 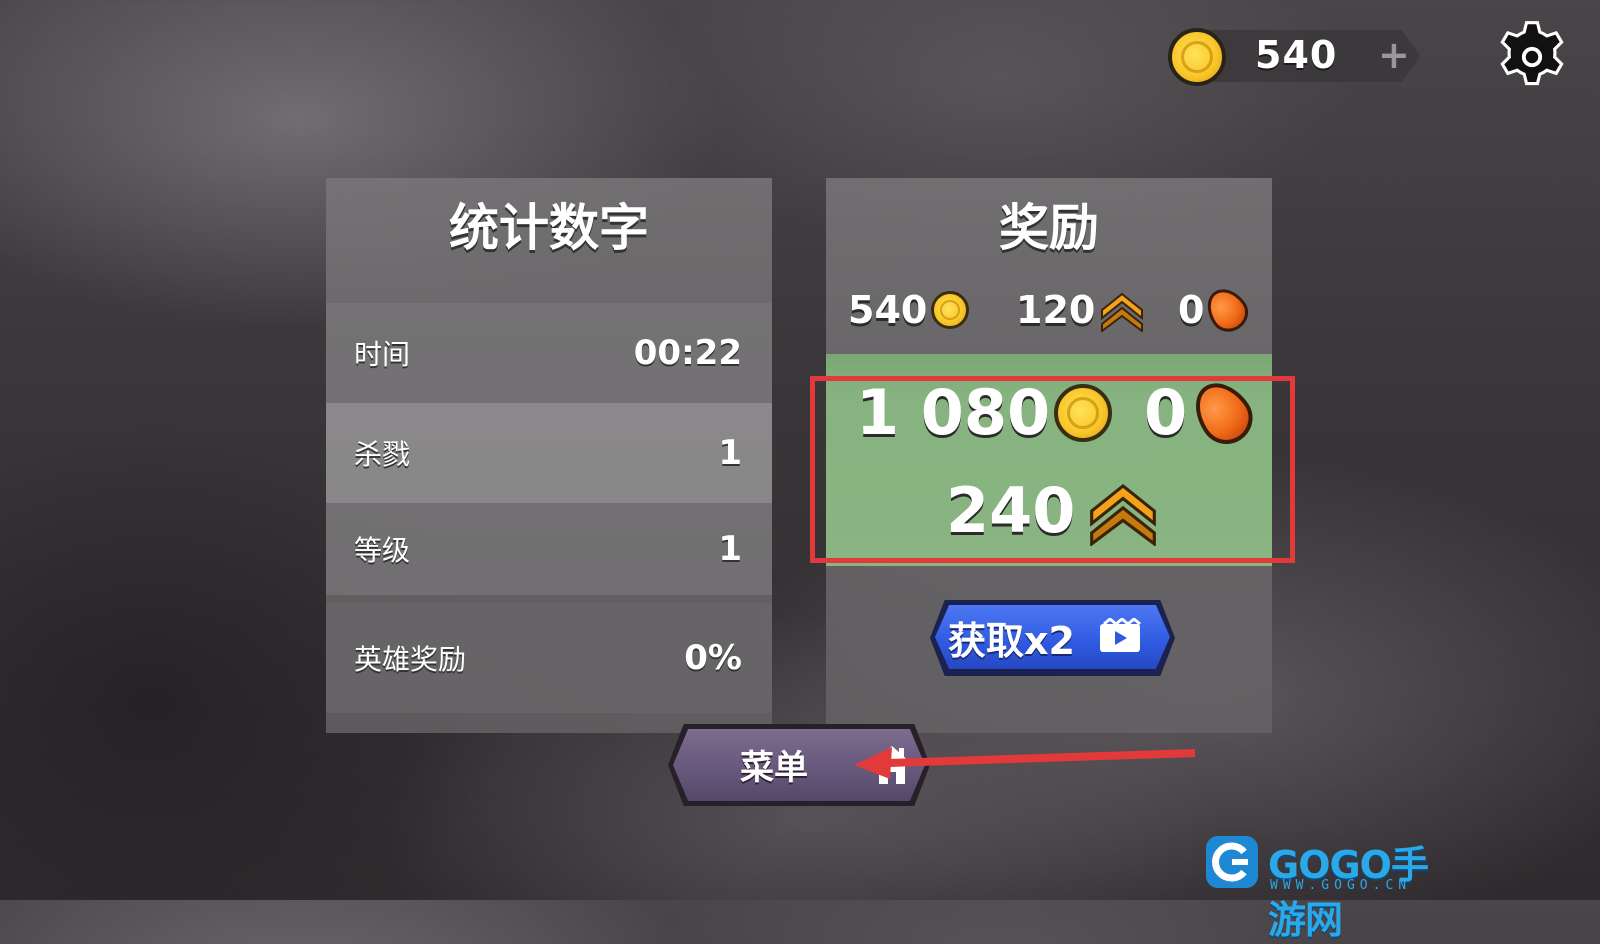 I want to click on watermark-url: WWW.GOGO.CN, so click(x=1341, y=885).